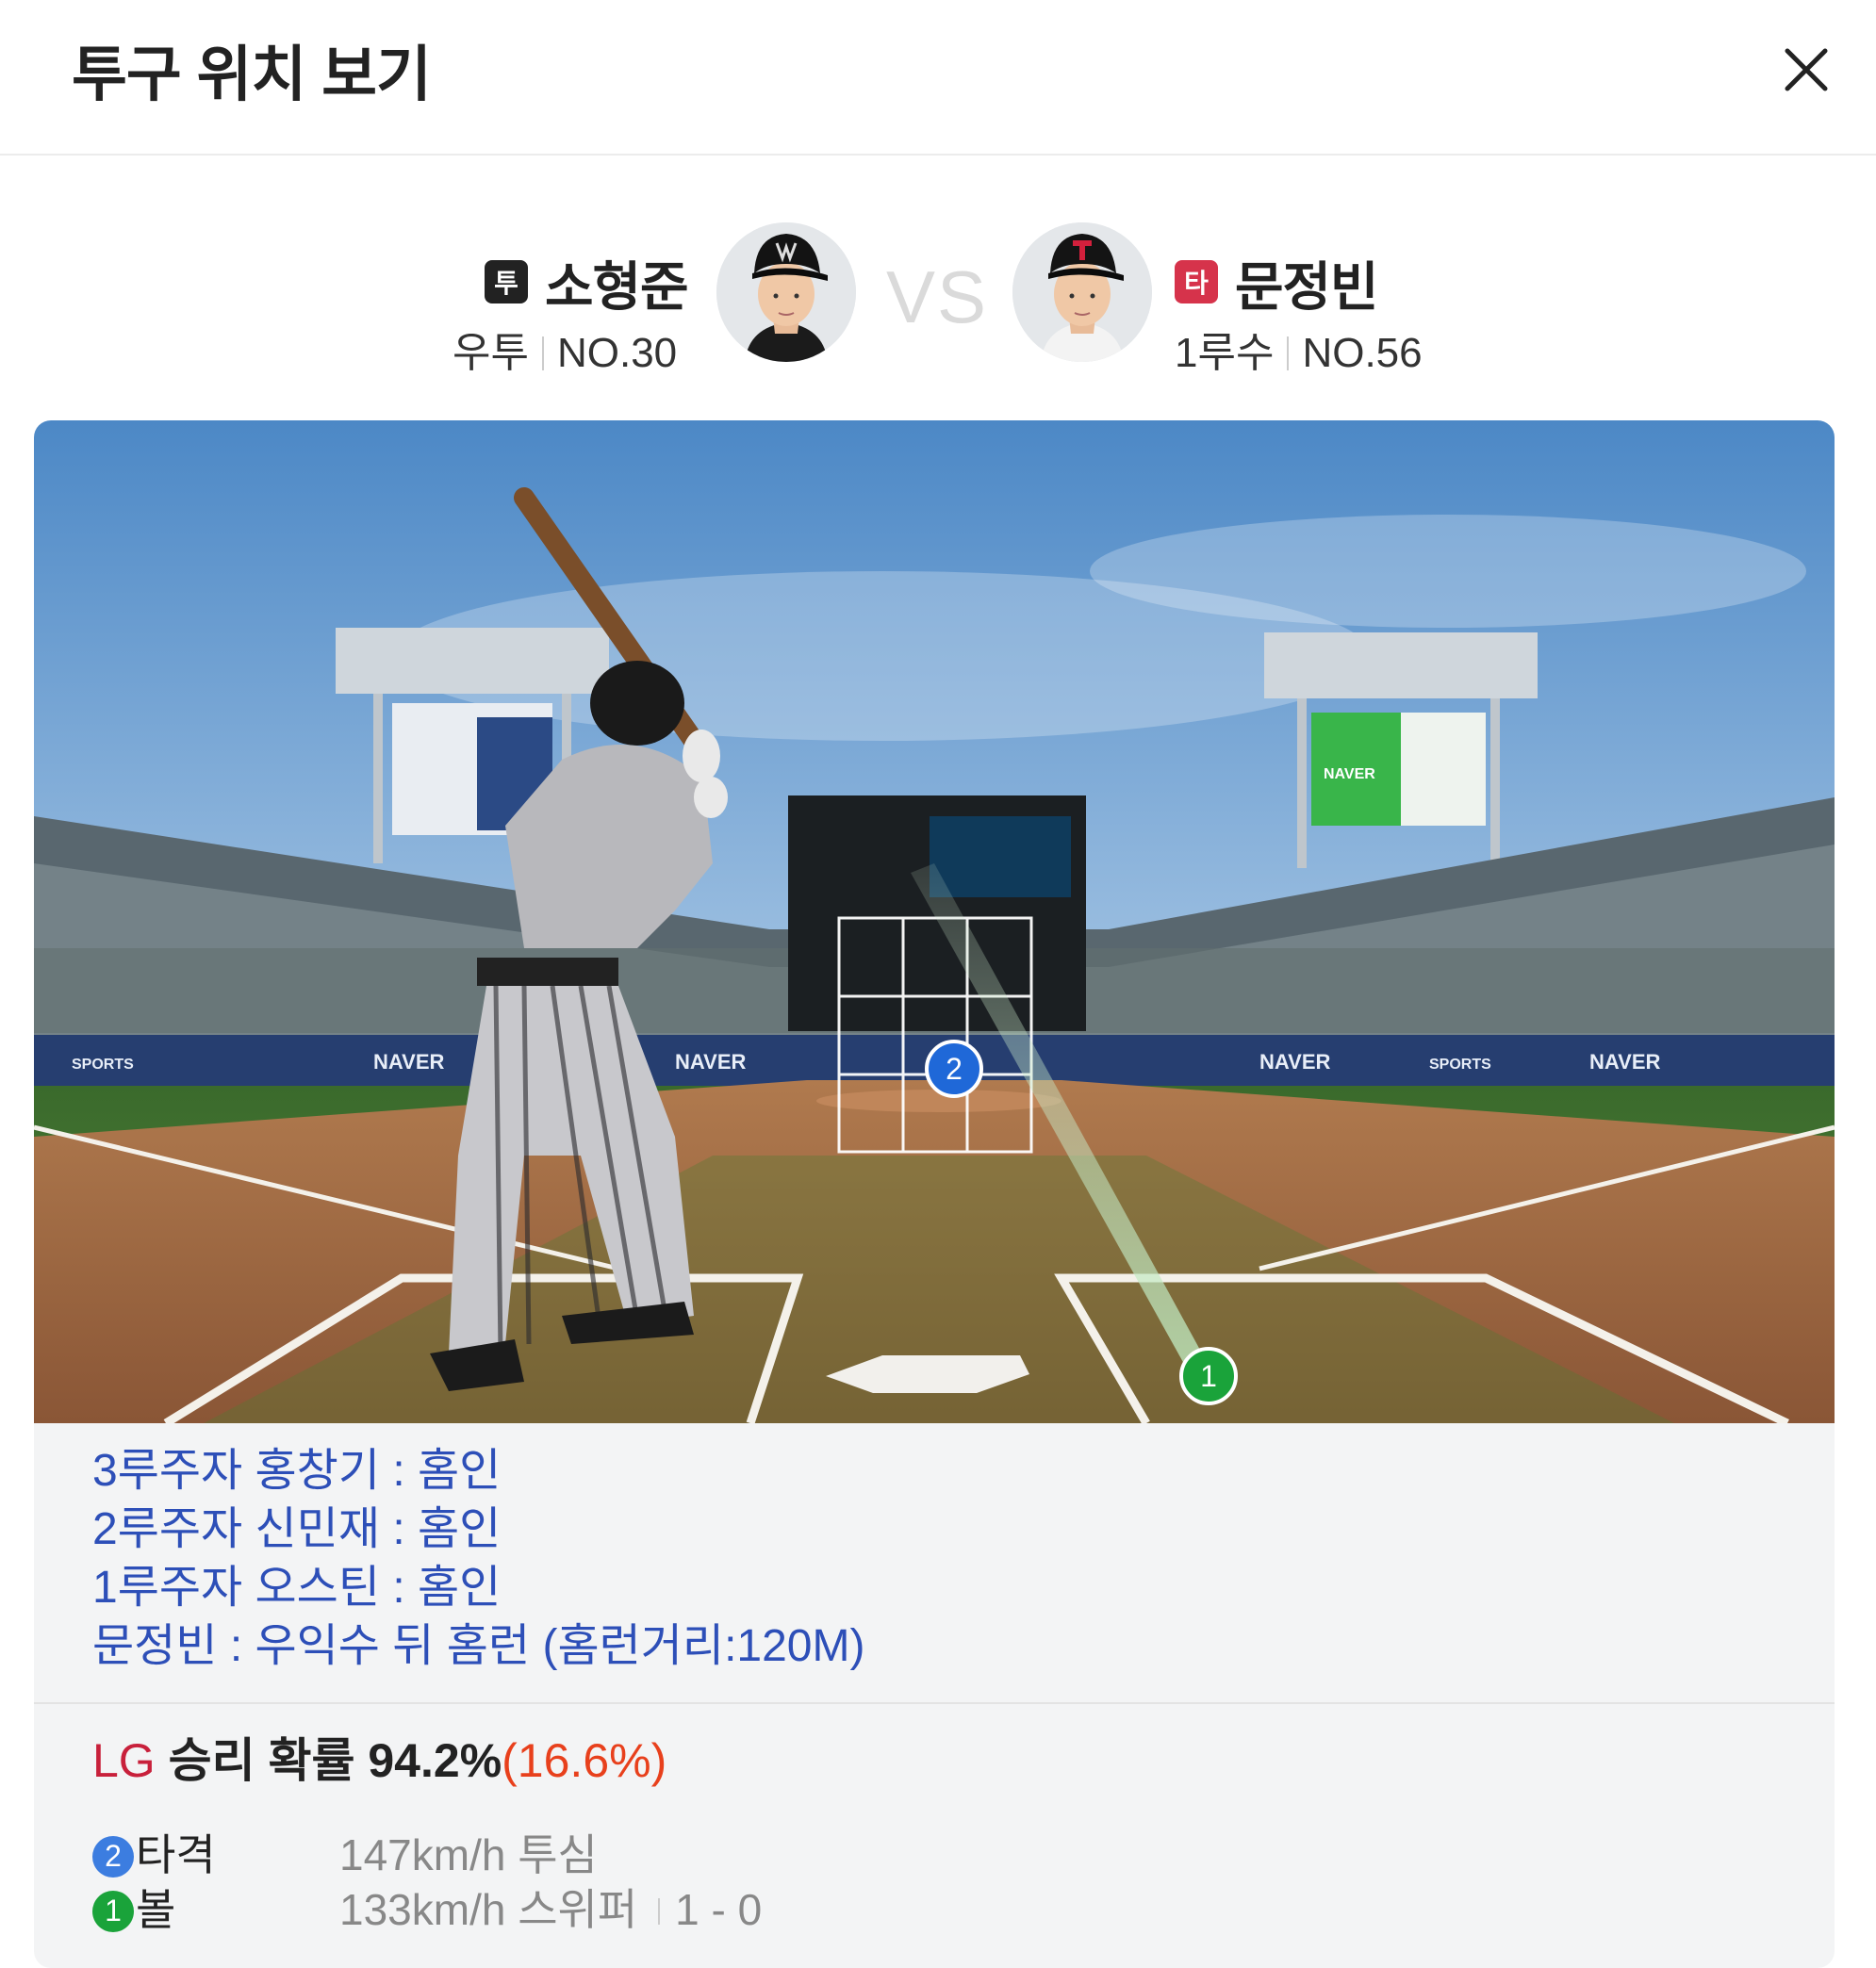  What do you see at coordinates (711, 1062) in the screenshot?
I see `wall-banner-brand-2: NAVER` at bounding box center [711, 1062].